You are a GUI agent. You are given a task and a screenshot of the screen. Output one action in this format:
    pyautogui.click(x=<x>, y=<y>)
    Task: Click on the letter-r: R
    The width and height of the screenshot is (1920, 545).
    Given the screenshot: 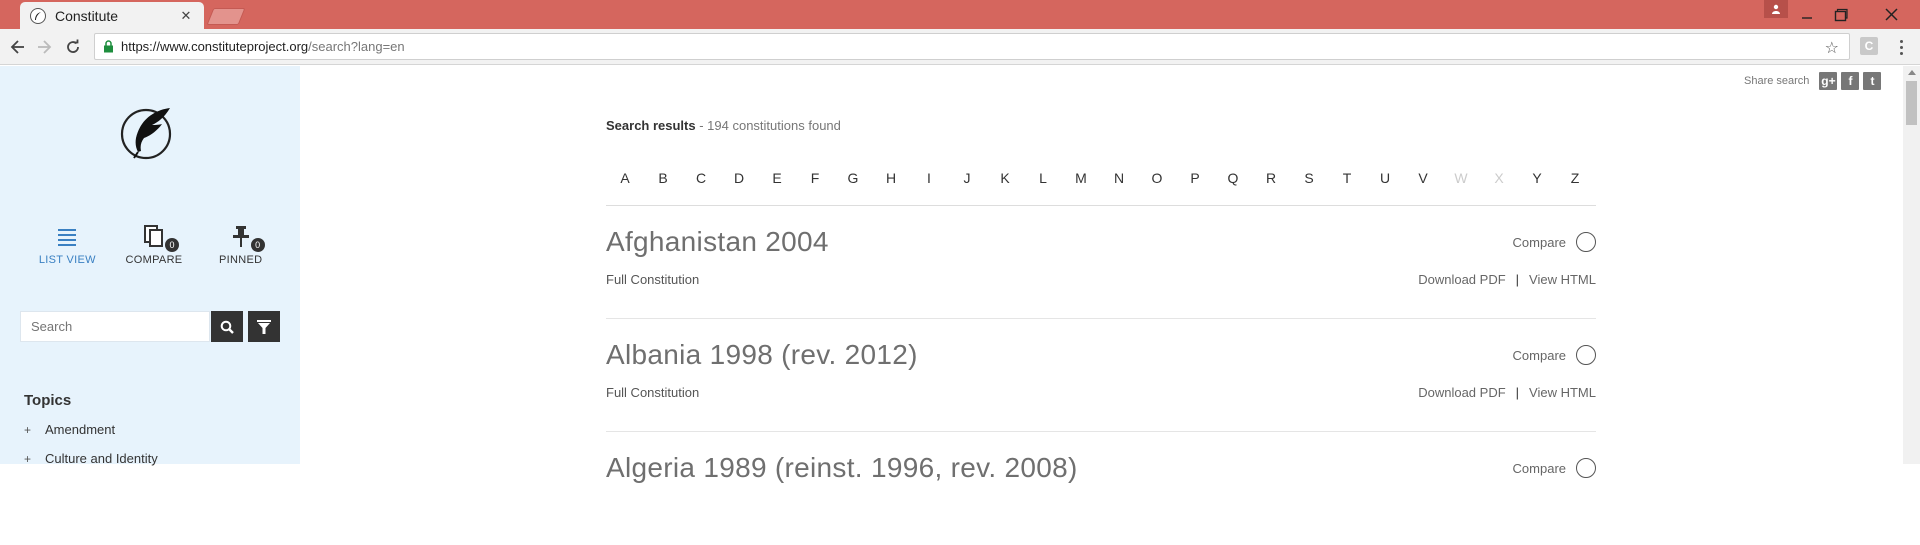 What is the action you would take?
    pyautogui.click(x=1271, y=187)
    